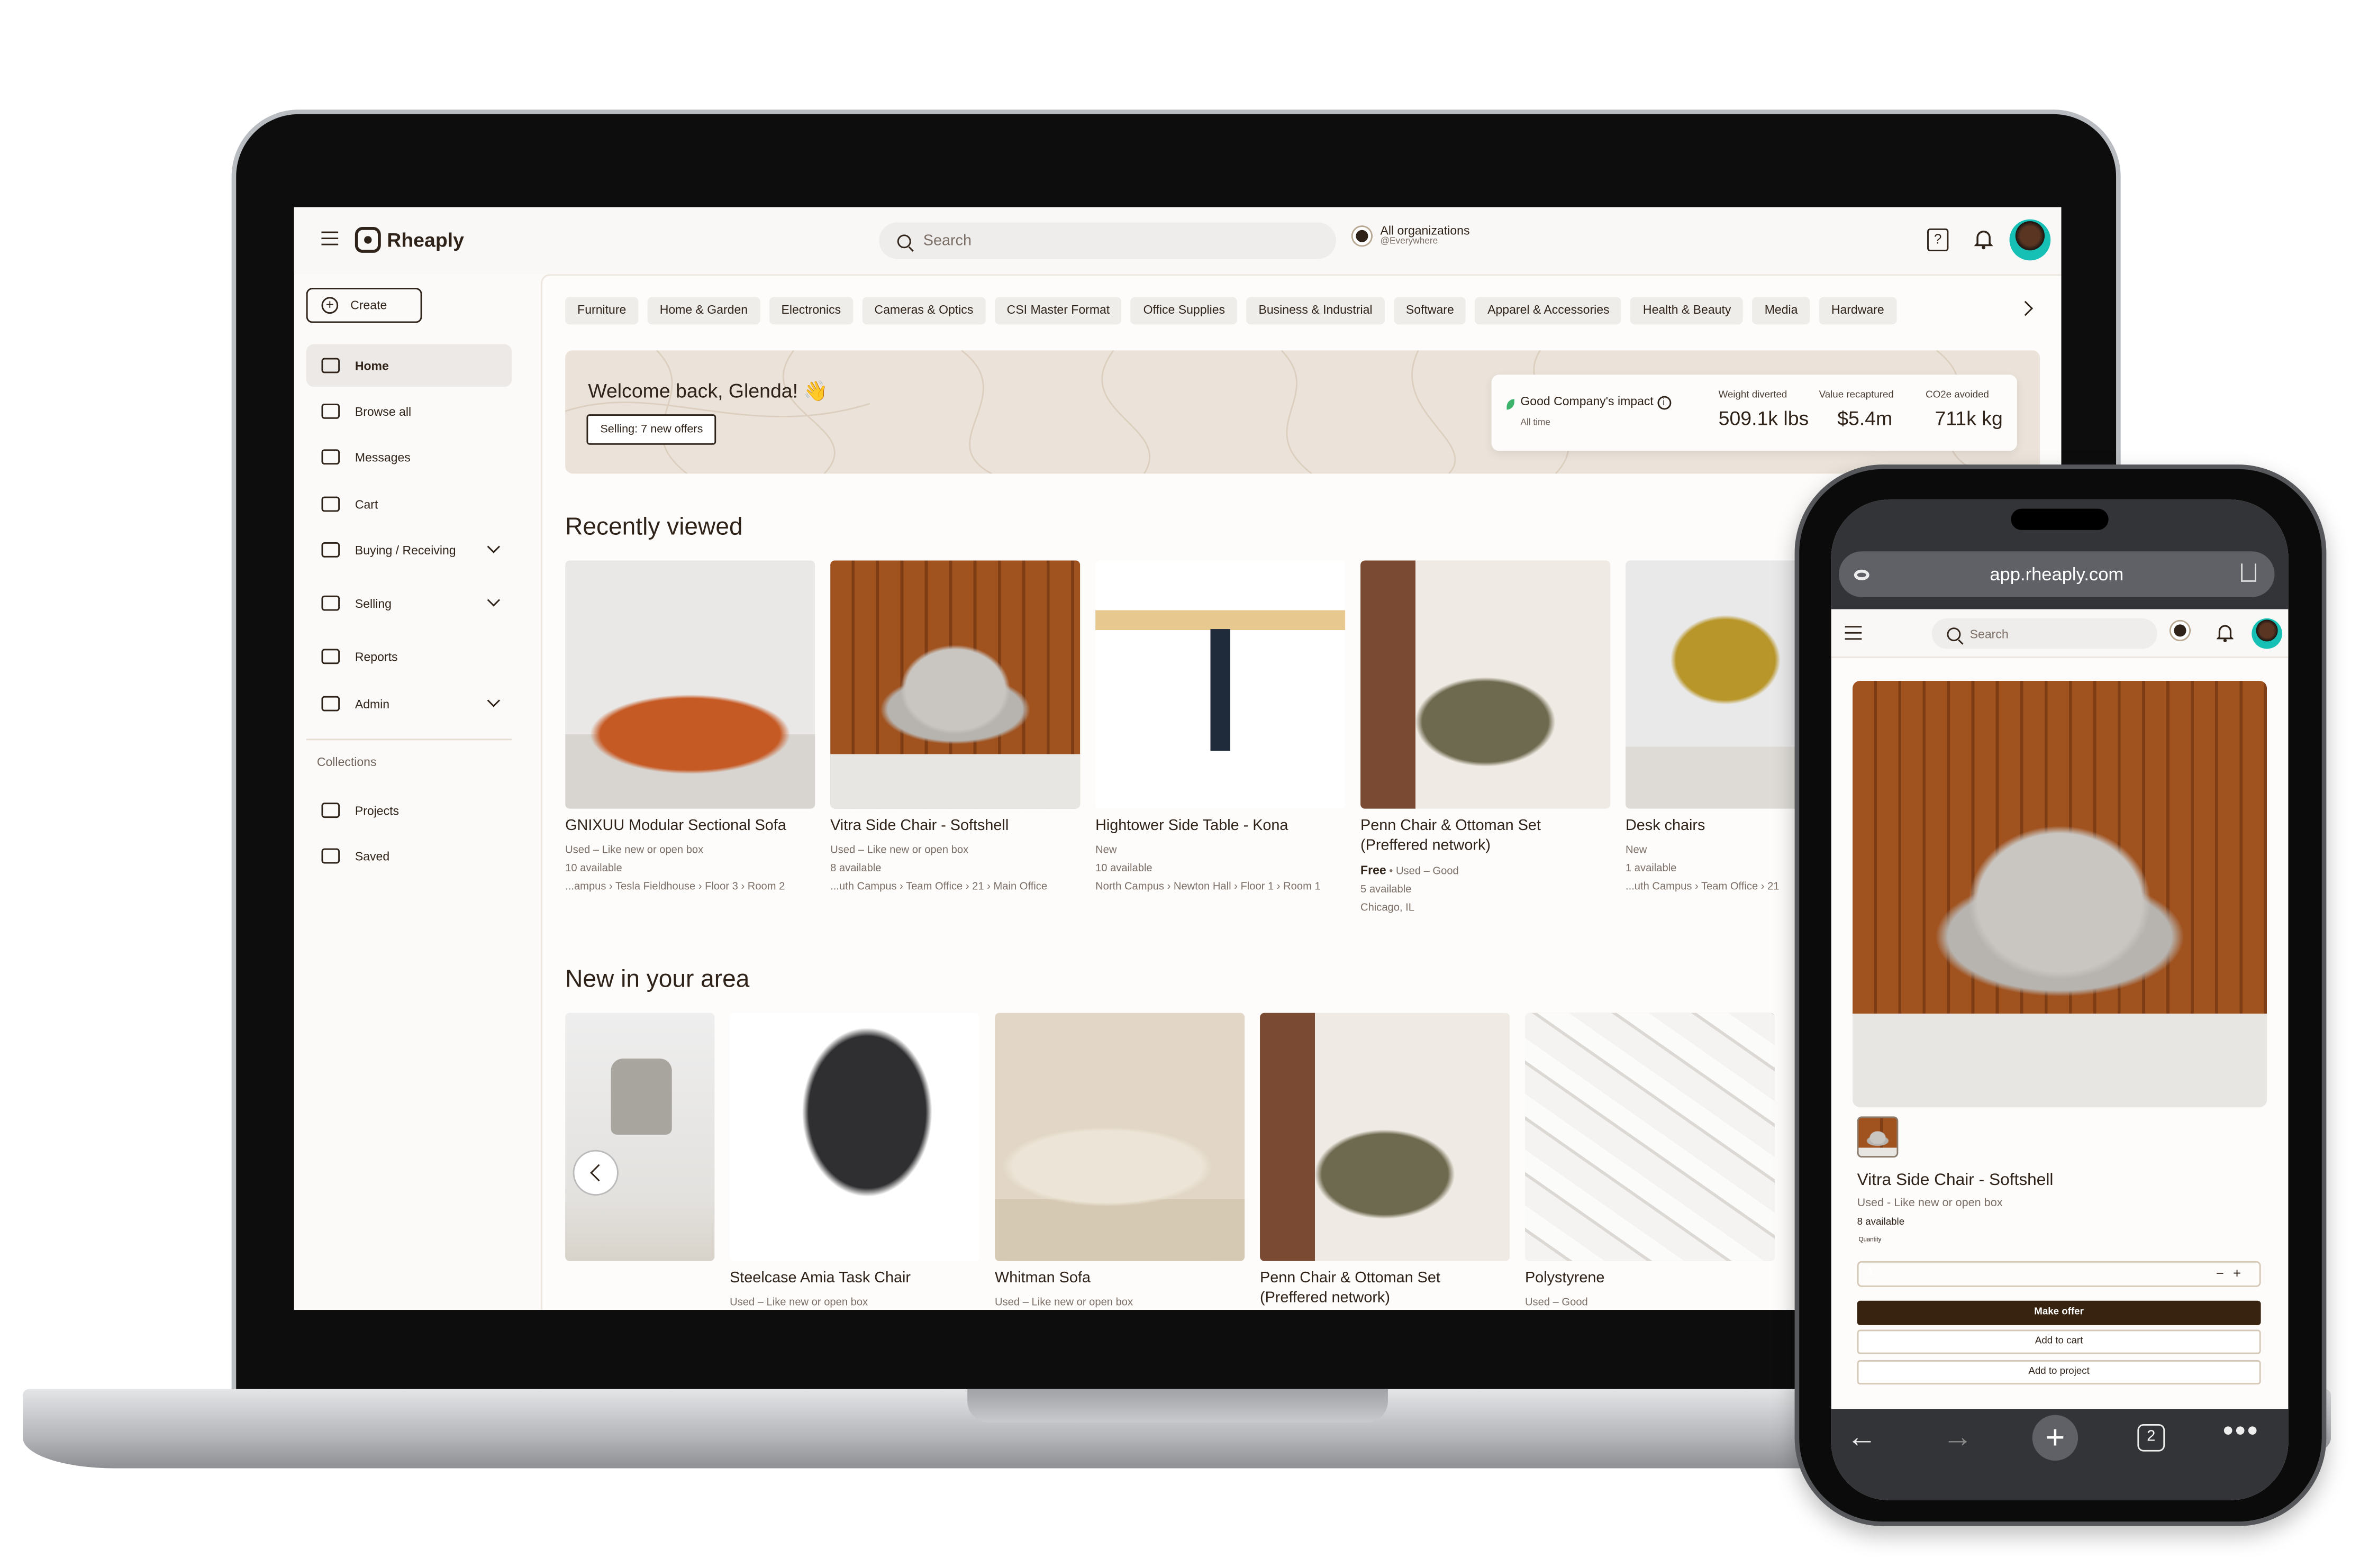 This screenshot has height=1568, width=2369. What do you see at coordinates (640, 1137) in the screenshot?
I see `product-image-partial` at bounding box center [640, 1137].